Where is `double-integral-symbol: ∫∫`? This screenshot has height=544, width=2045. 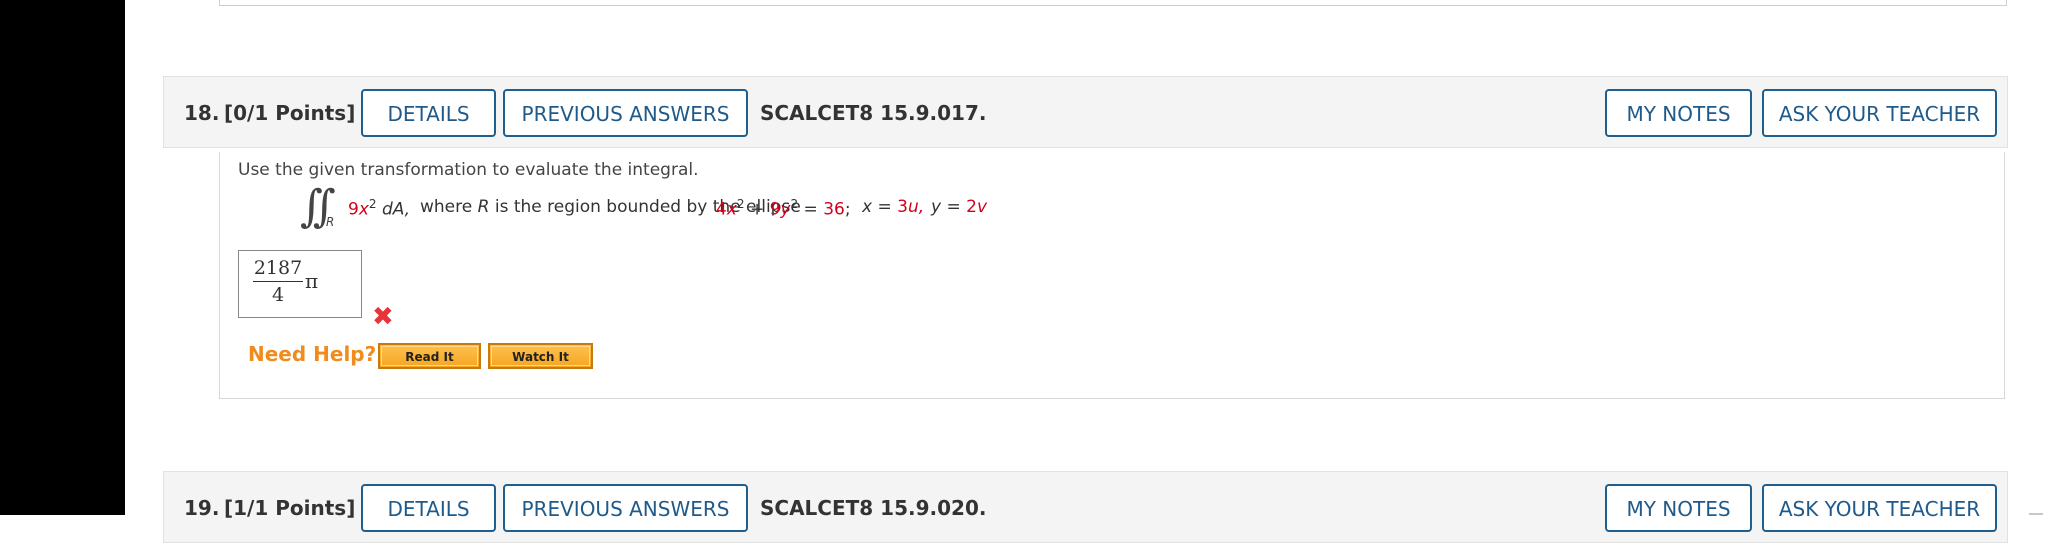
double-integral-symbol: ∫∫ is located at coordinates (318, 206).